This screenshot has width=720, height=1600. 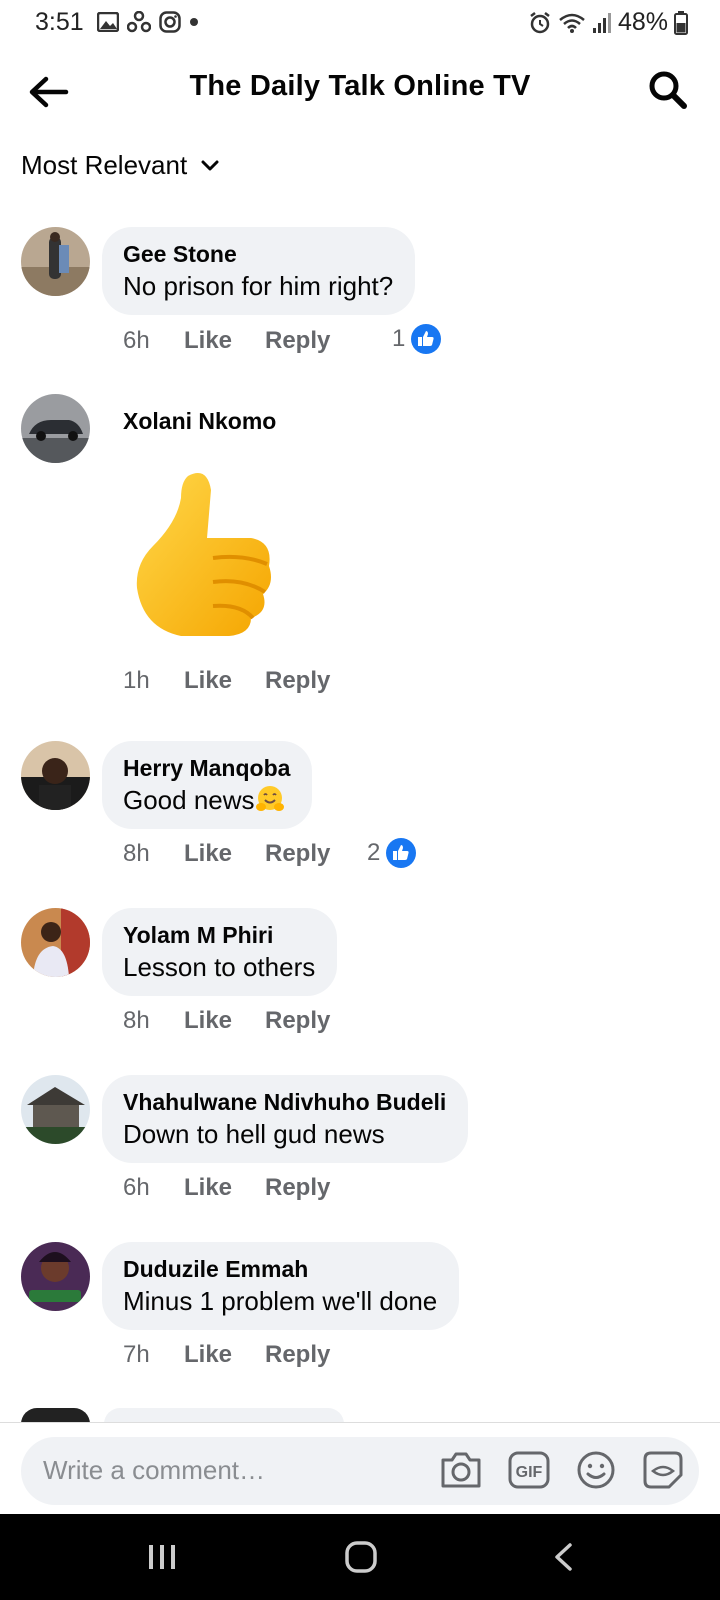 What do you see at coordinates (59, 22) in the screenshot?
I see `status-time: 3:51` at bounding box center [59, 22].